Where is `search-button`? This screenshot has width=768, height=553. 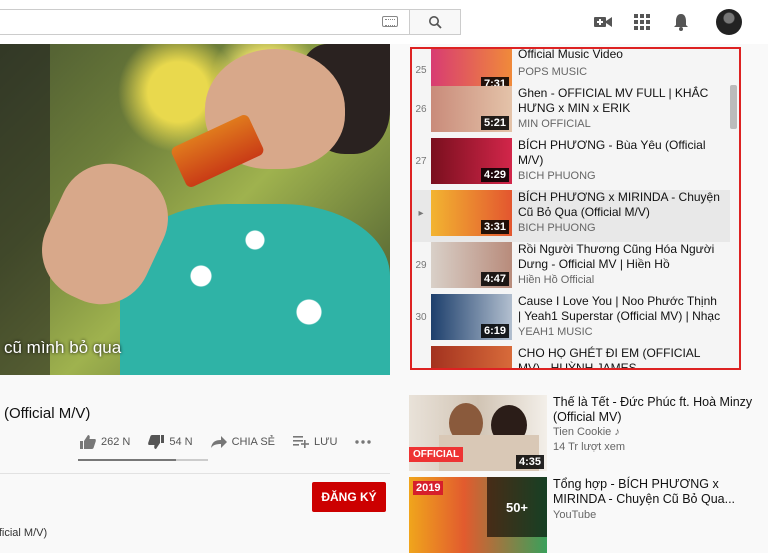
search-button is located at coordinates (435, 22).